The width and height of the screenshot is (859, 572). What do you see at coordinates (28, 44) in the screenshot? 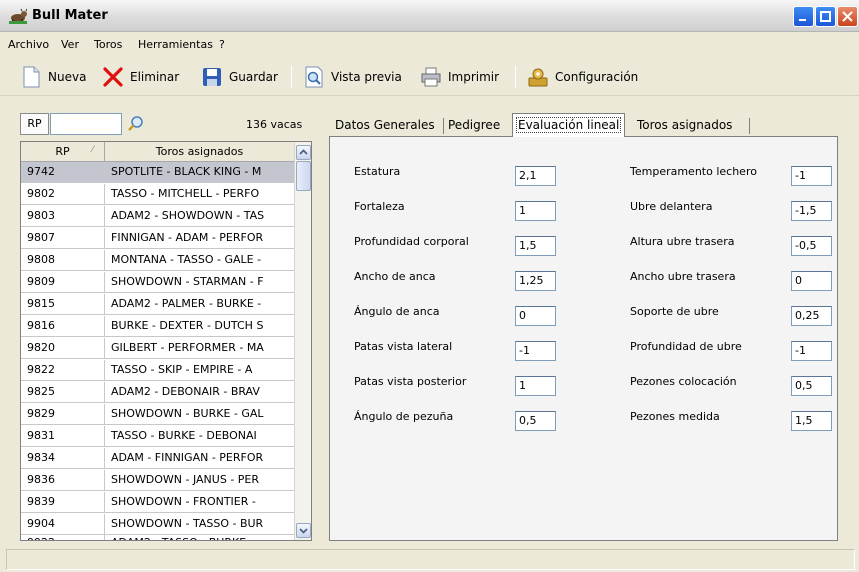
I see `menu-archivo: Archivo` at bounding box center [28, 44].